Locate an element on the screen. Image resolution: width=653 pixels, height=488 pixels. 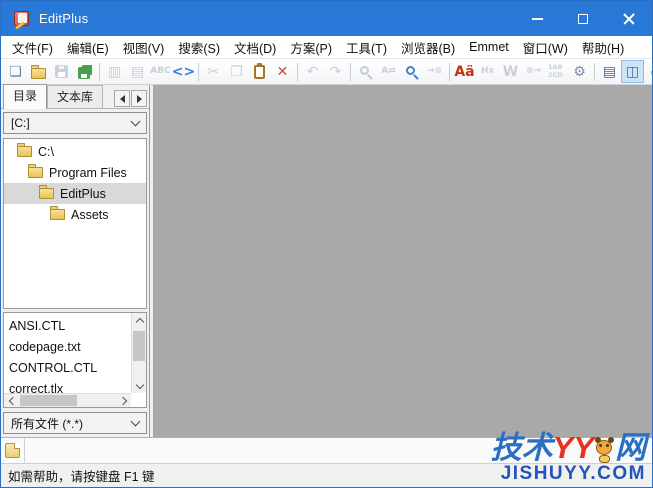
redo-icon: ↷ is located at coordinates (335, 71).